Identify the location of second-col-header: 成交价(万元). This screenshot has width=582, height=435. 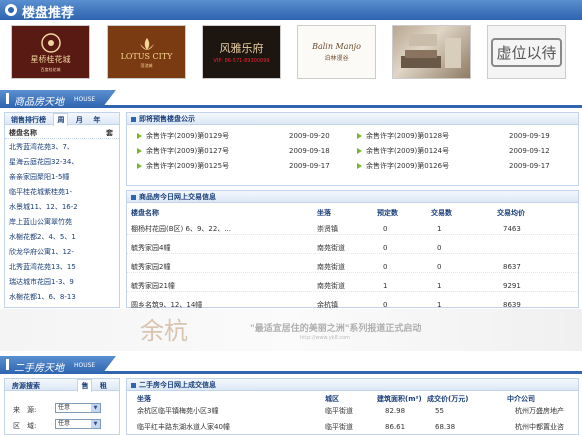
(448, 399).